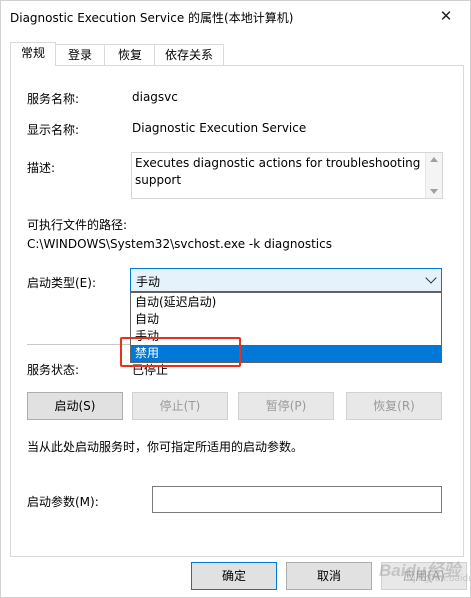  I want to click on start-params-label: 启动参数(M):, so click(63, 502).